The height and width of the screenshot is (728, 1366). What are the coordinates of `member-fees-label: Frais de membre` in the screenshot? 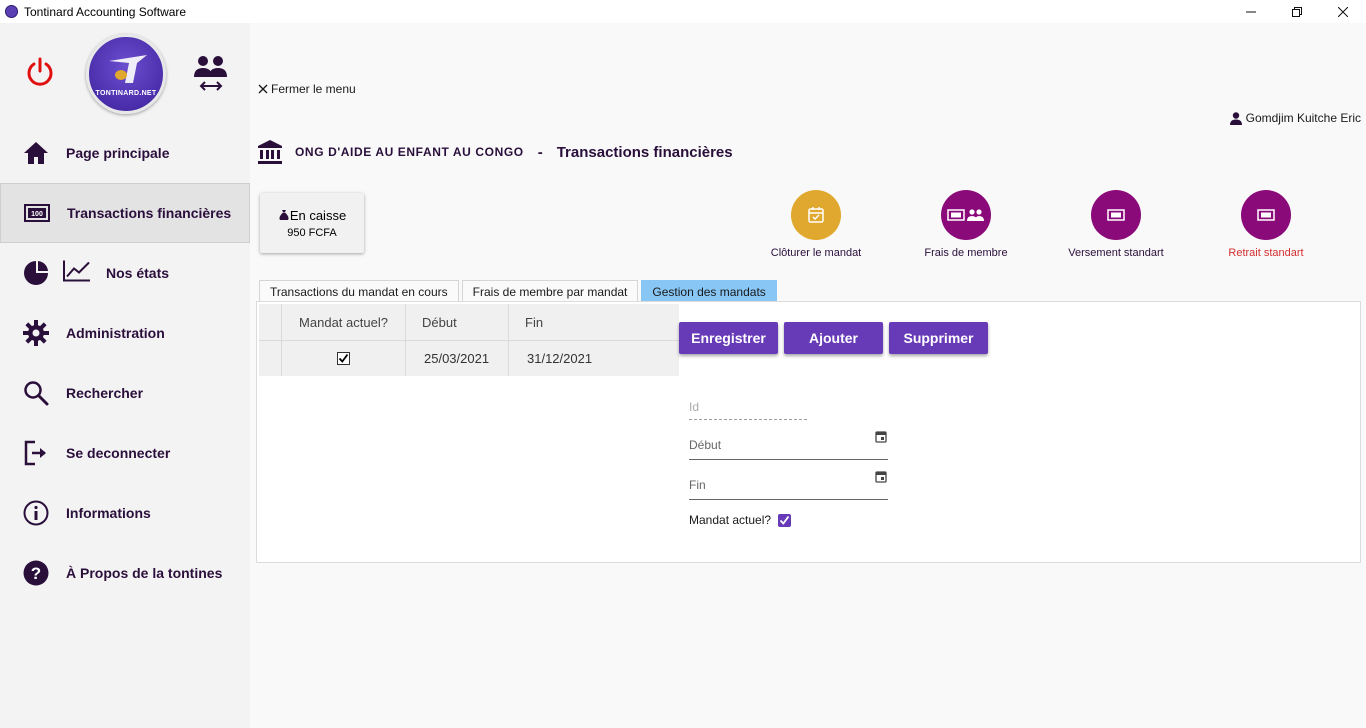 It's located at (966, 253).